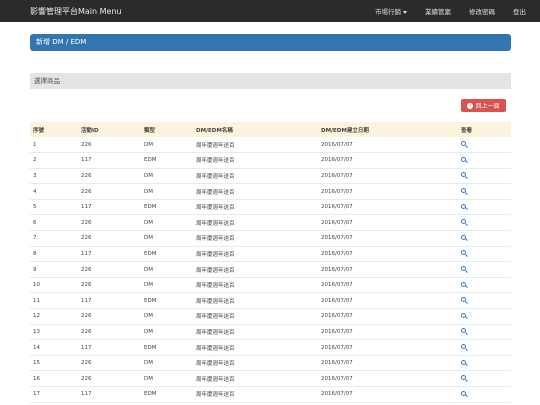 This screenshot has width=540, height=405. I want to click on cell-seq: 15, so click(36, 363).